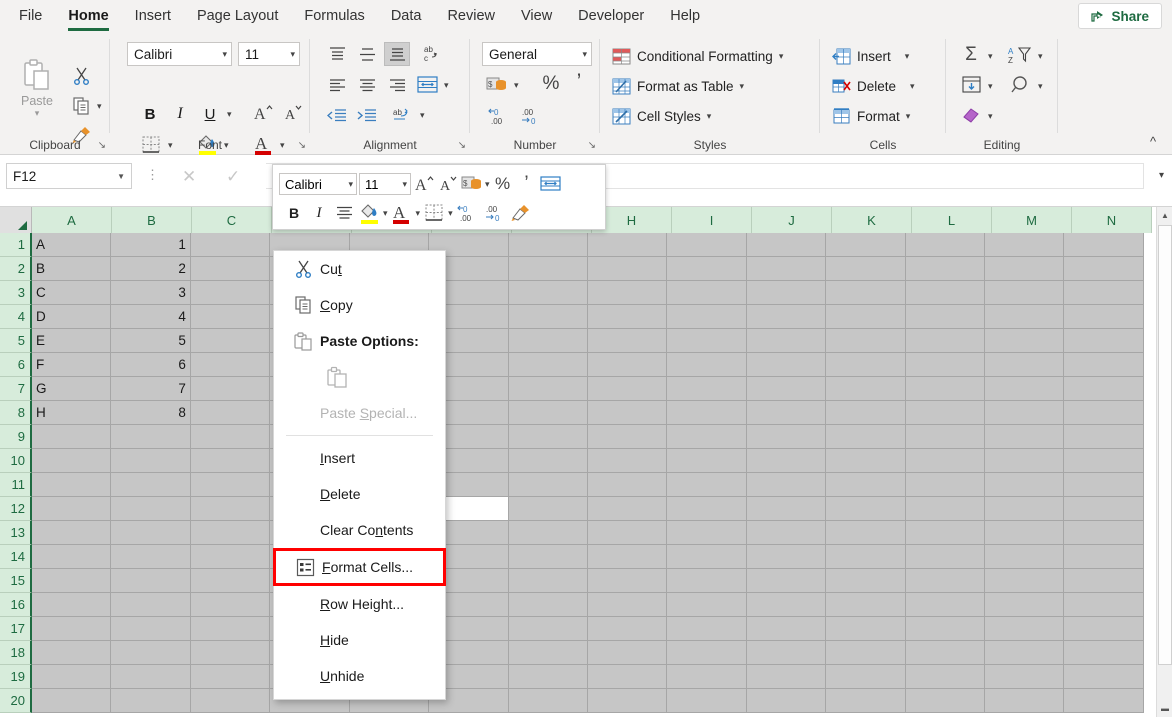 This screenshot has width=1172, height=717. Describe the element at coordinates (1112, 220) in the screenshot. I see `column-header-N: N` at that location.